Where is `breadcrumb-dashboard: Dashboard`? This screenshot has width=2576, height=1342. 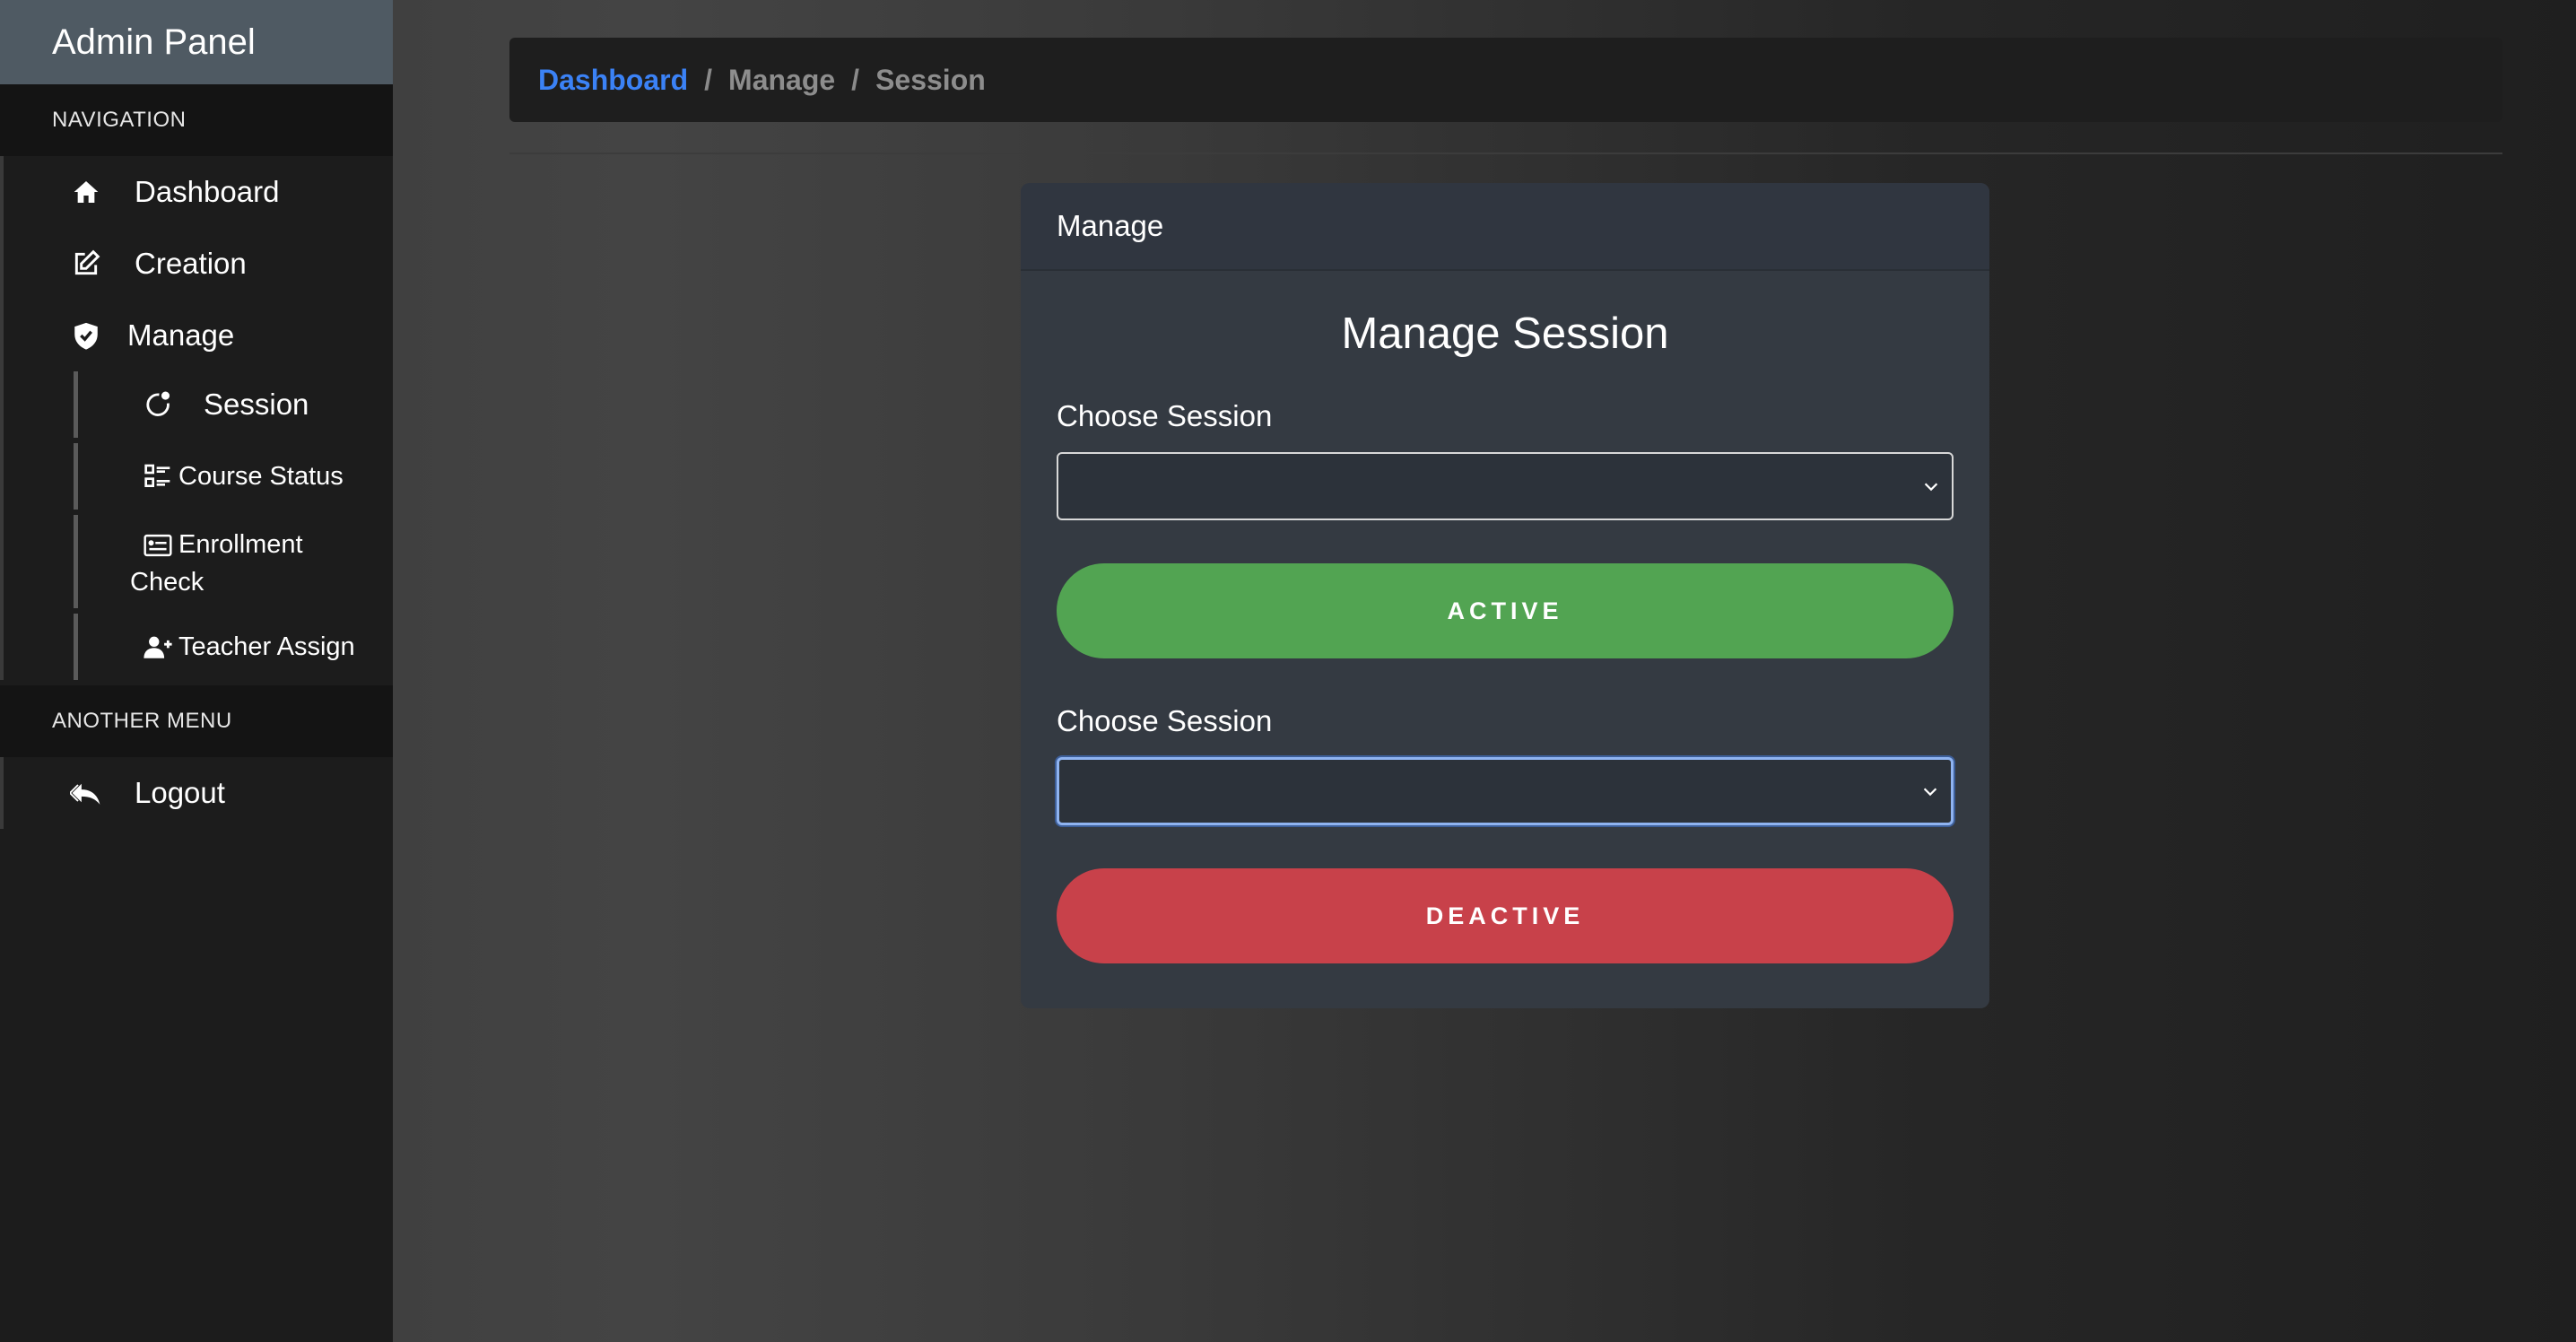
breadcrumb-dashboard: Dashboard is located at coordinates (613, 80).